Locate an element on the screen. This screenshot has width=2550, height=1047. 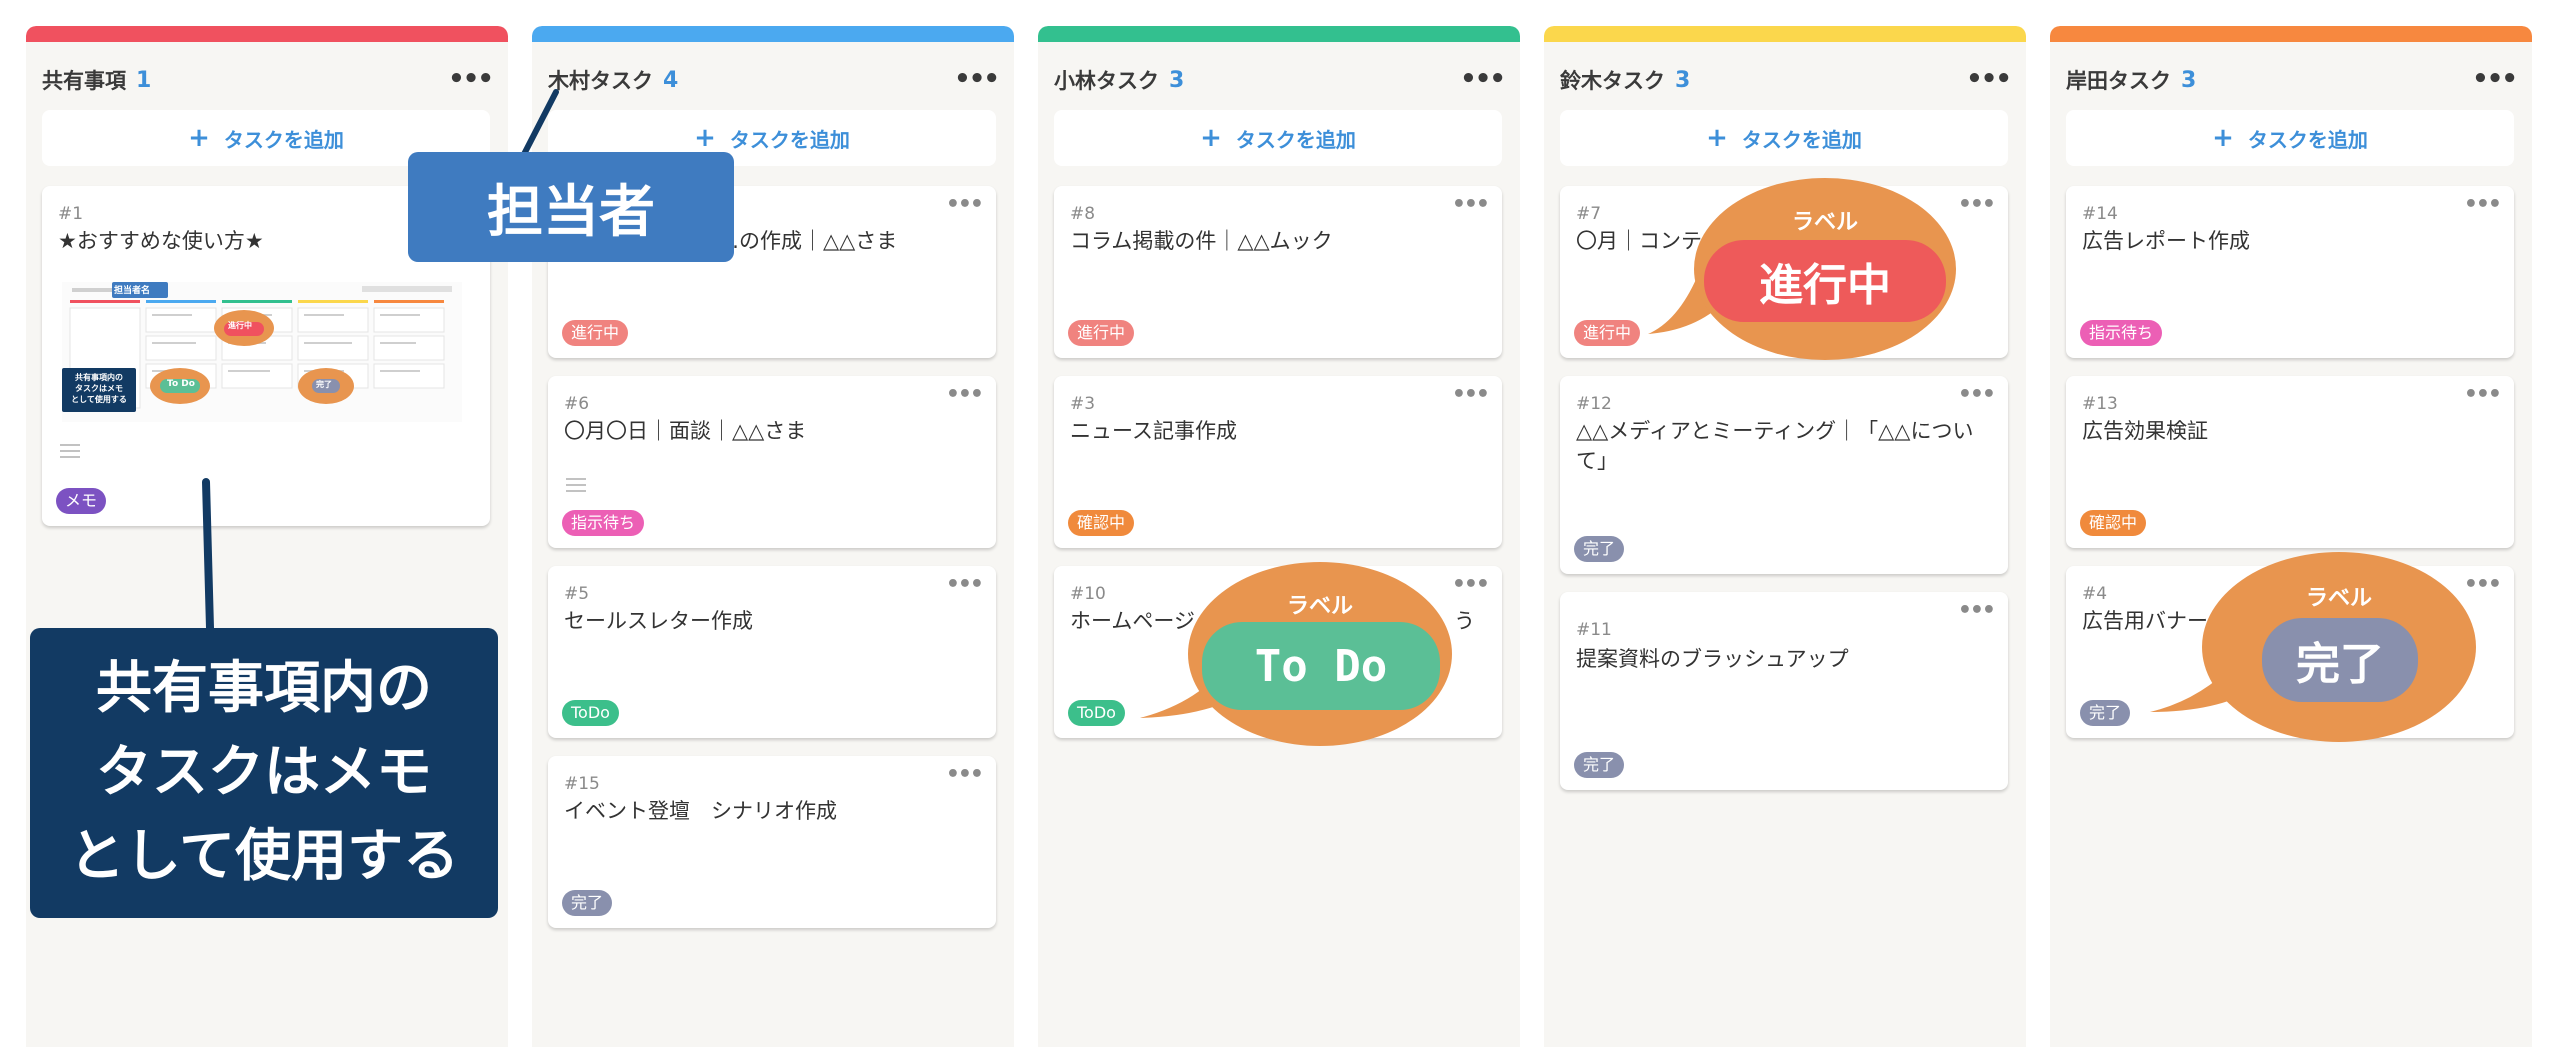
annotation-label-bubble-todo: ラベル To Do is located at coordinates (1320, 654).